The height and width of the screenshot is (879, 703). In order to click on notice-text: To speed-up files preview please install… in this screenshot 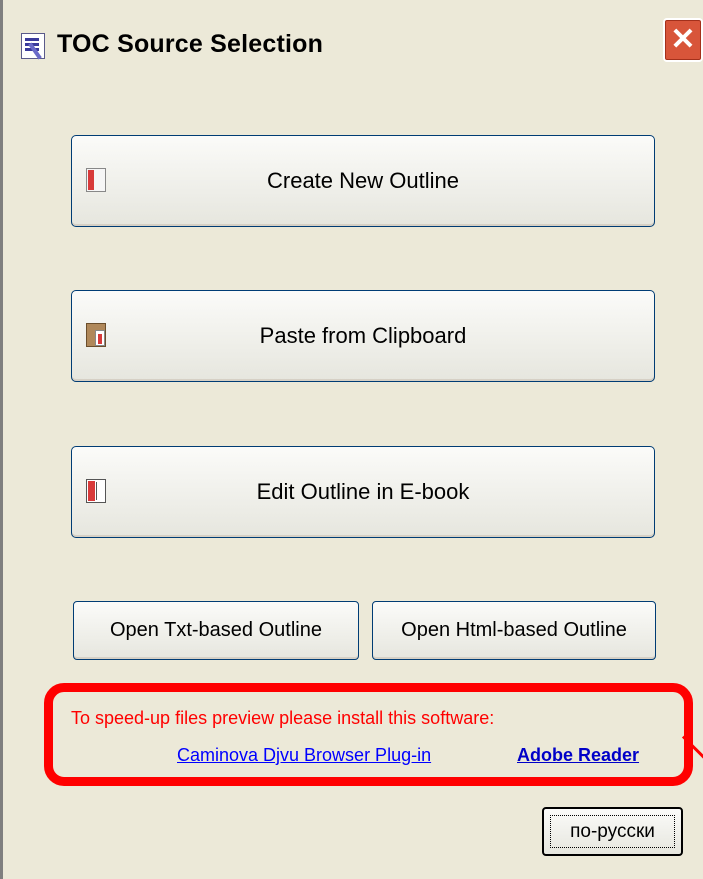, I will do `click(283, 718)`.